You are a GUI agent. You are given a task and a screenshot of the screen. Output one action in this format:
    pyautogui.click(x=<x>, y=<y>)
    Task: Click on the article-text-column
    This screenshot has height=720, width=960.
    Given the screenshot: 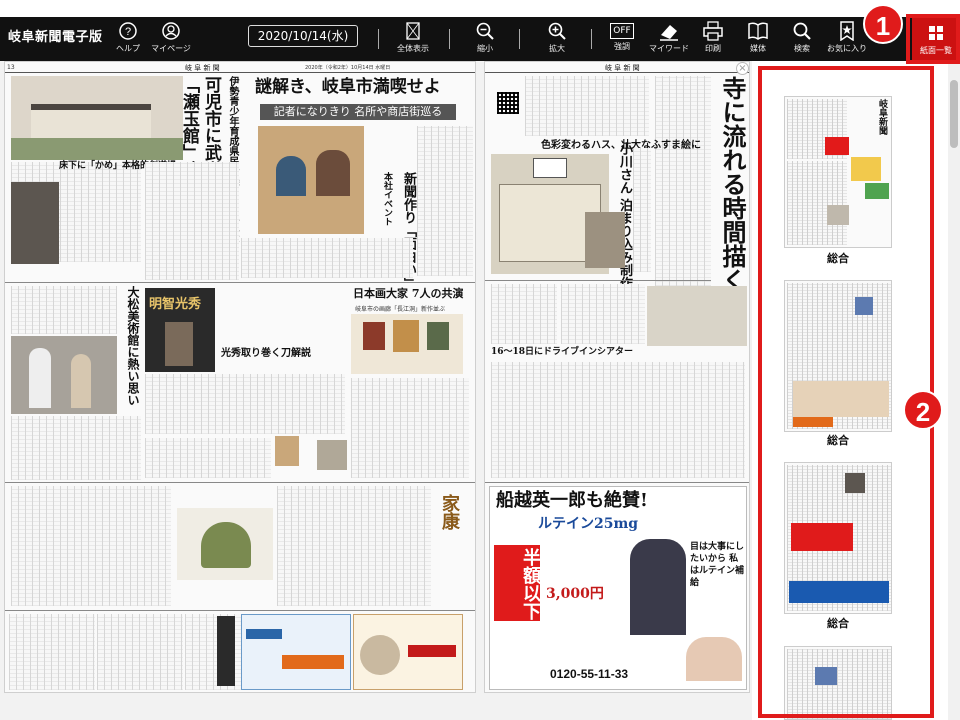 What is the action you would take?
    pyautogui.click(x=91, y=546)
    